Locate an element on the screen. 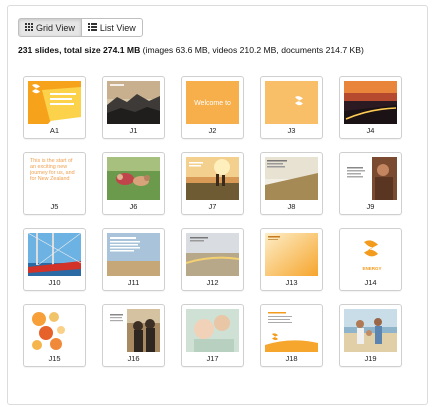 The width and height of the screenshot is (434, 407). slide-tile: Welcome to J2 is located at coordinates (212, 107).